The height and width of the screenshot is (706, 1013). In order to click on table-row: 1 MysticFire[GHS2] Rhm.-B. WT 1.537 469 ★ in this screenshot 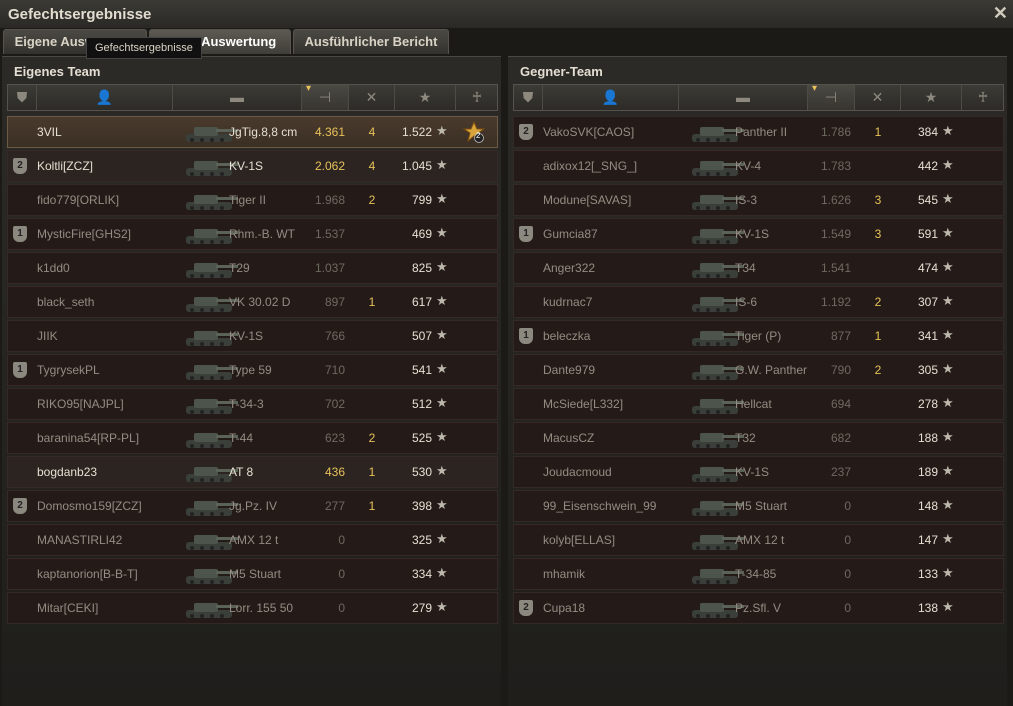, I will do `click(252, 234)`.